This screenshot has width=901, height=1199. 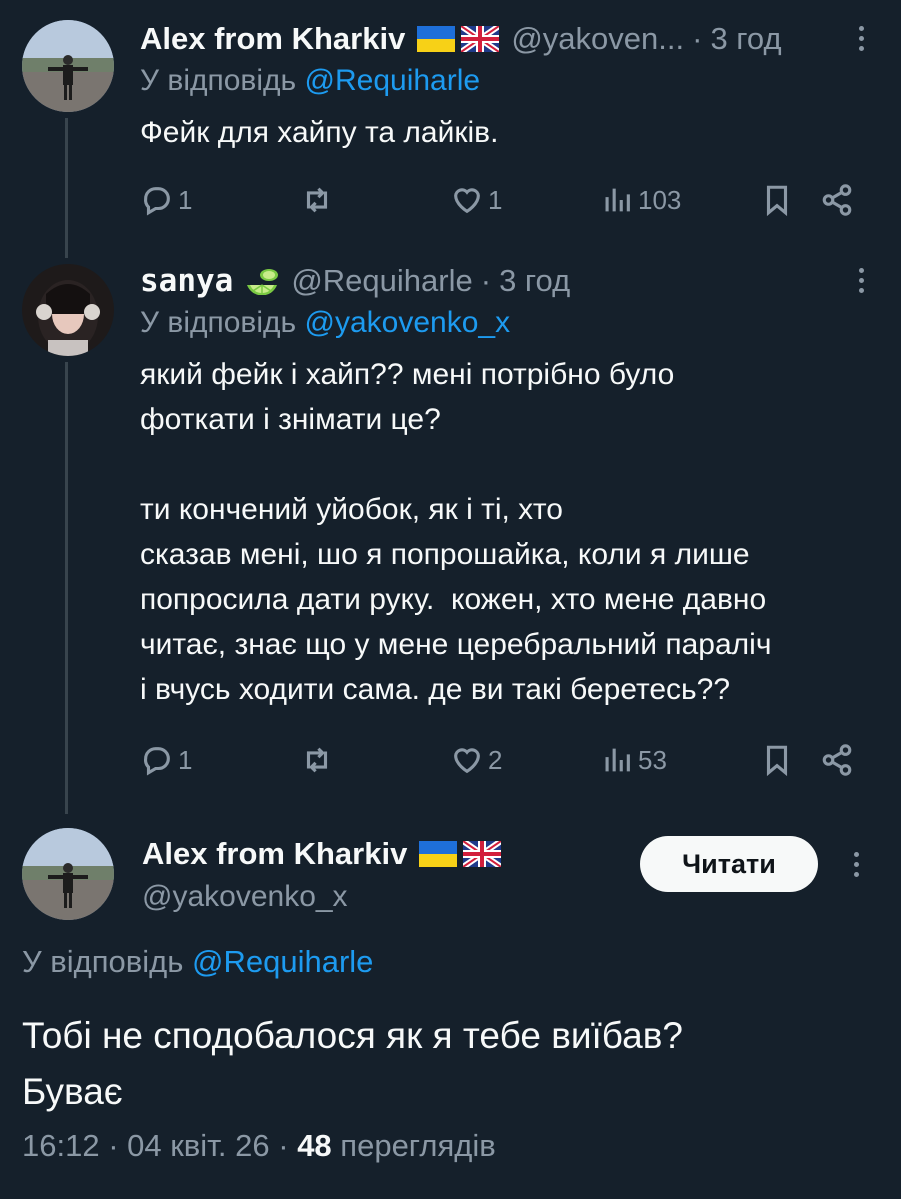 I want to click on views-count: 103, so click(x=660, y=199).